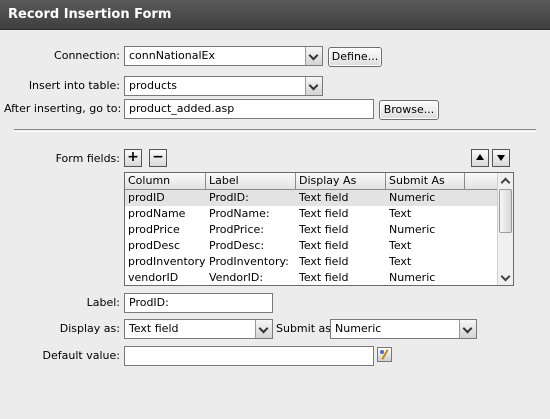  I want to click on table-row: prodDesc ProdDesc: Text field Text, so click(311, 246).